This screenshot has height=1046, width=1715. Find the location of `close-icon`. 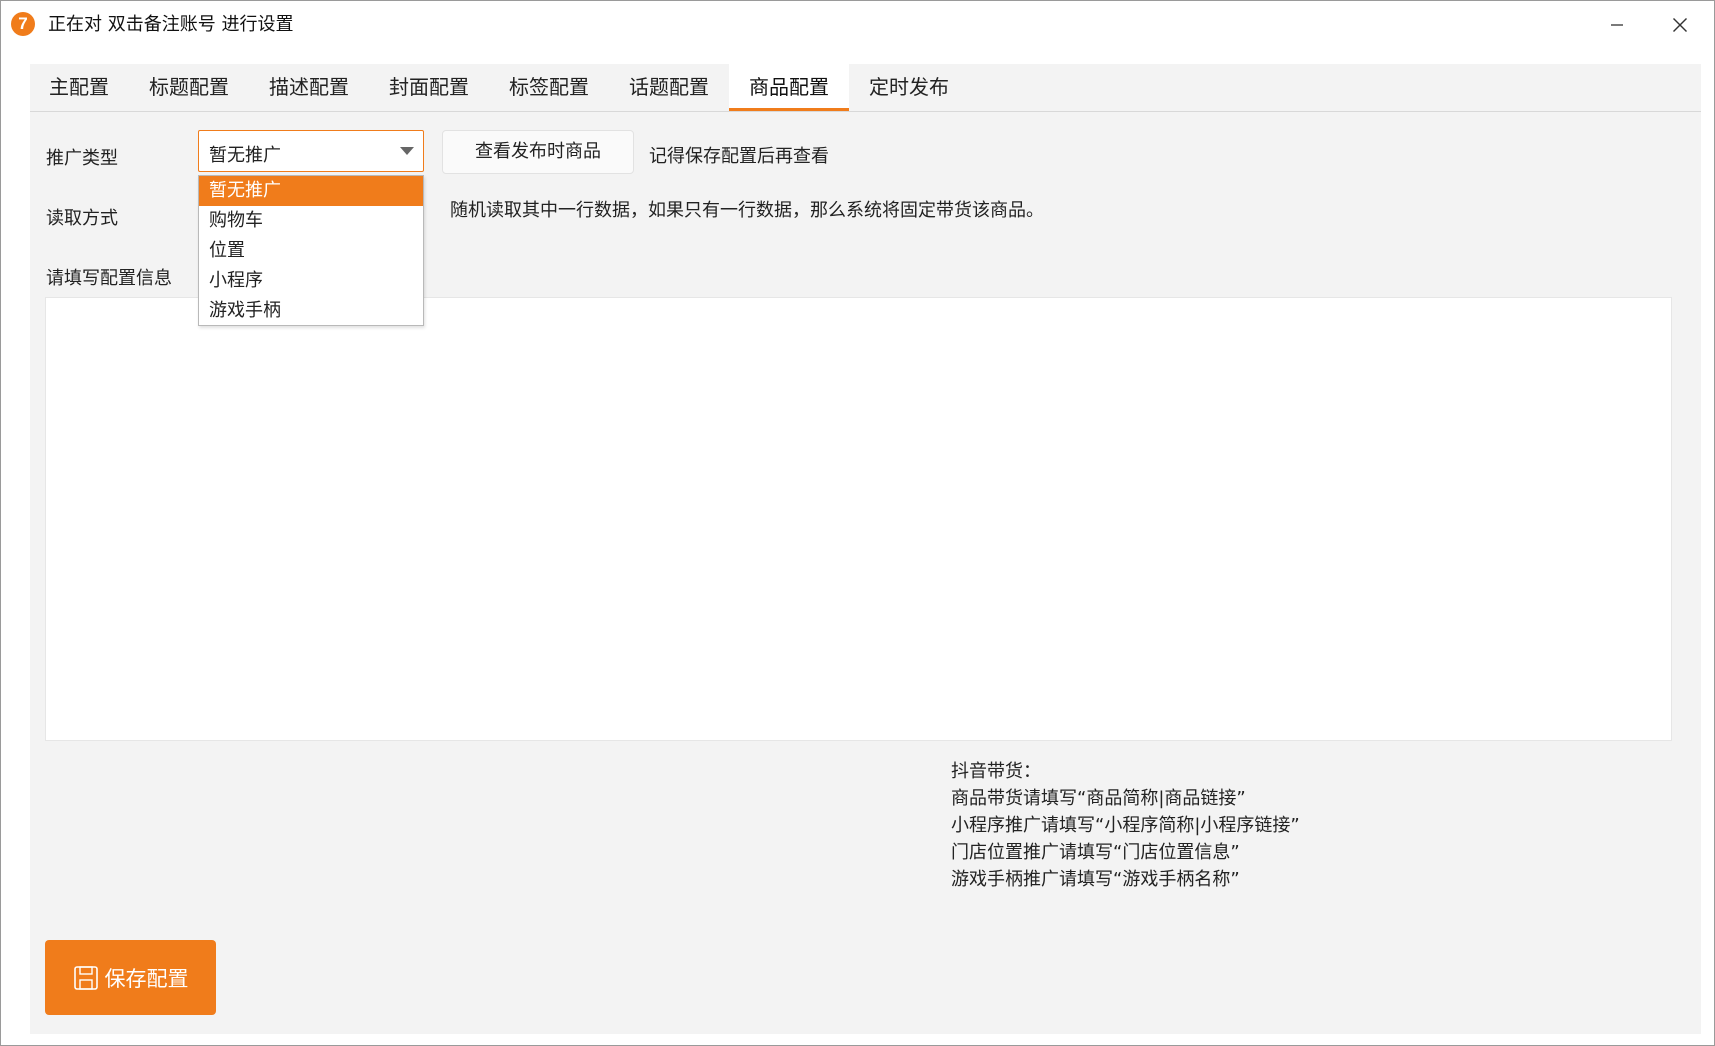

close-icon is located at coordinates (1680, 25).